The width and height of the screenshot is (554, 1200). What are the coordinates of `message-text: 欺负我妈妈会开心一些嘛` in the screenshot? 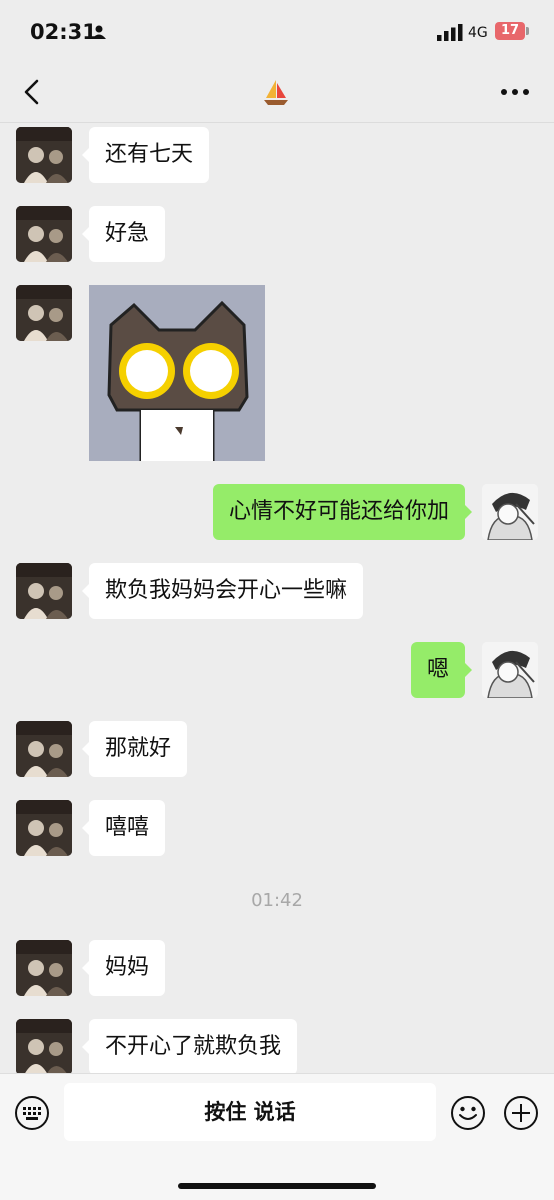 It's located at (226, 590).